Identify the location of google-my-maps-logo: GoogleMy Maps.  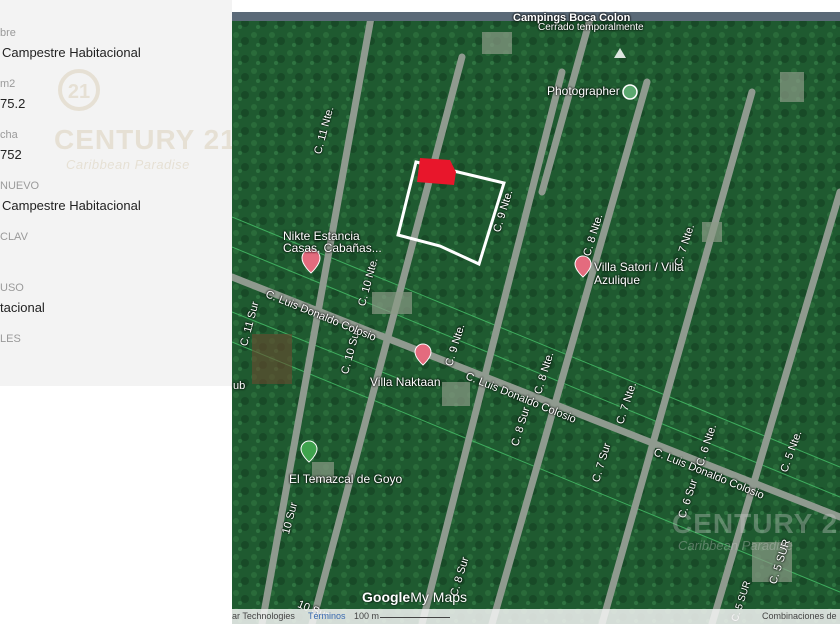
(414, 597).